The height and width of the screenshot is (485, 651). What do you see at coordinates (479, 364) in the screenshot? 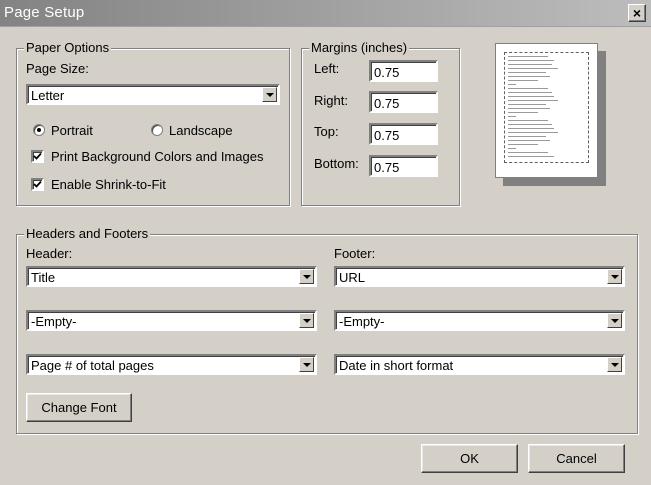
I see `footer-select-3: Date in short format` at bounding box center [479, 364].